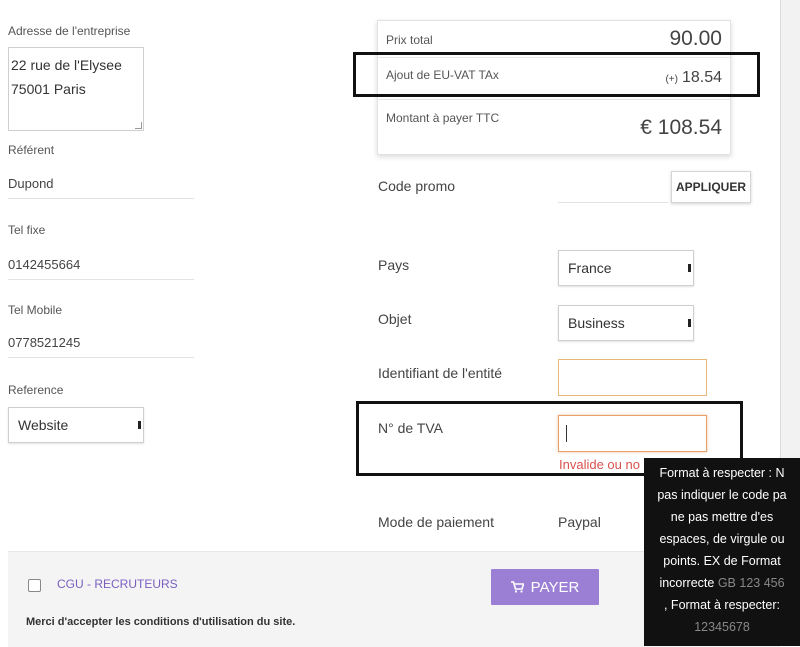  Describe the element at coordinates (722, 627) in the screenshot. I see `tooltip-line: 12345678` at that location.